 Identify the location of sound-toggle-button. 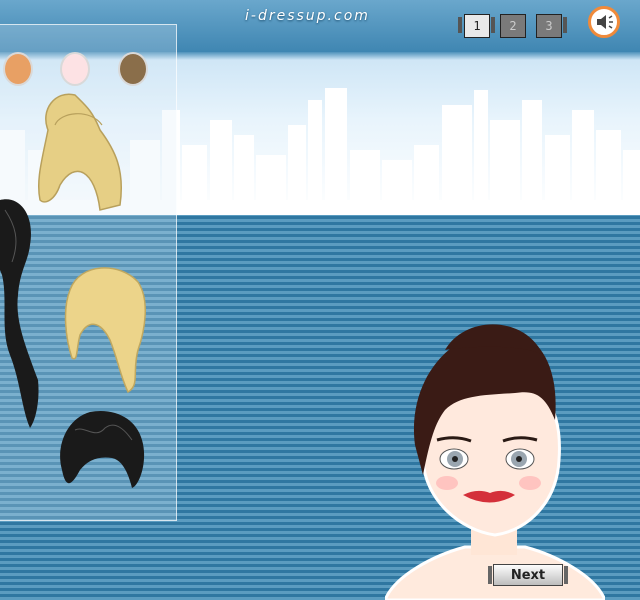
(604, 22).